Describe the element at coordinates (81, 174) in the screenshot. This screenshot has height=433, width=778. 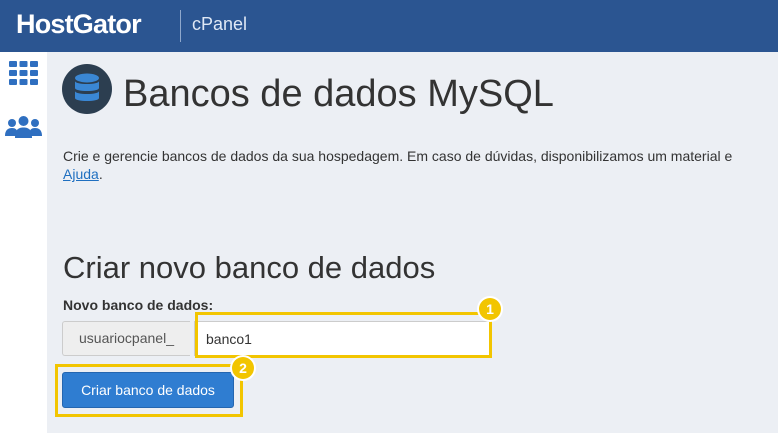
I see `help-link: Ajuda` at that location.